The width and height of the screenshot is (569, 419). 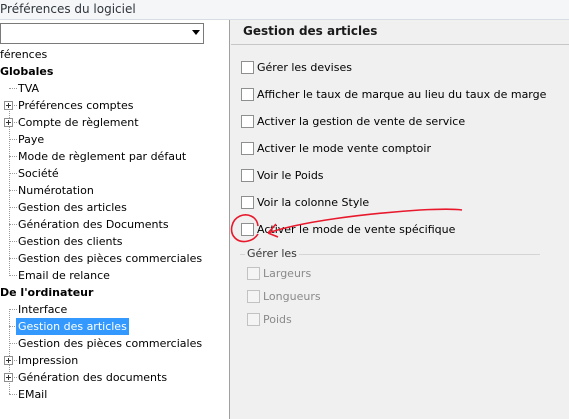 I want to click on tree-item-gestion-clients: Gestion des clients, so click(x=114, y=241).